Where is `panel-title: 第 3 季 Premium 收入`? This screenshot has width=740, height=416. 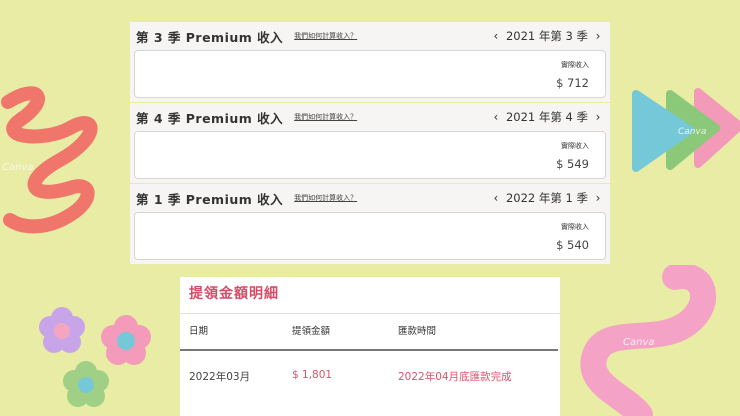 panel-title: 第 3 季 Premium 收入 is located at coordinates (210, 37).